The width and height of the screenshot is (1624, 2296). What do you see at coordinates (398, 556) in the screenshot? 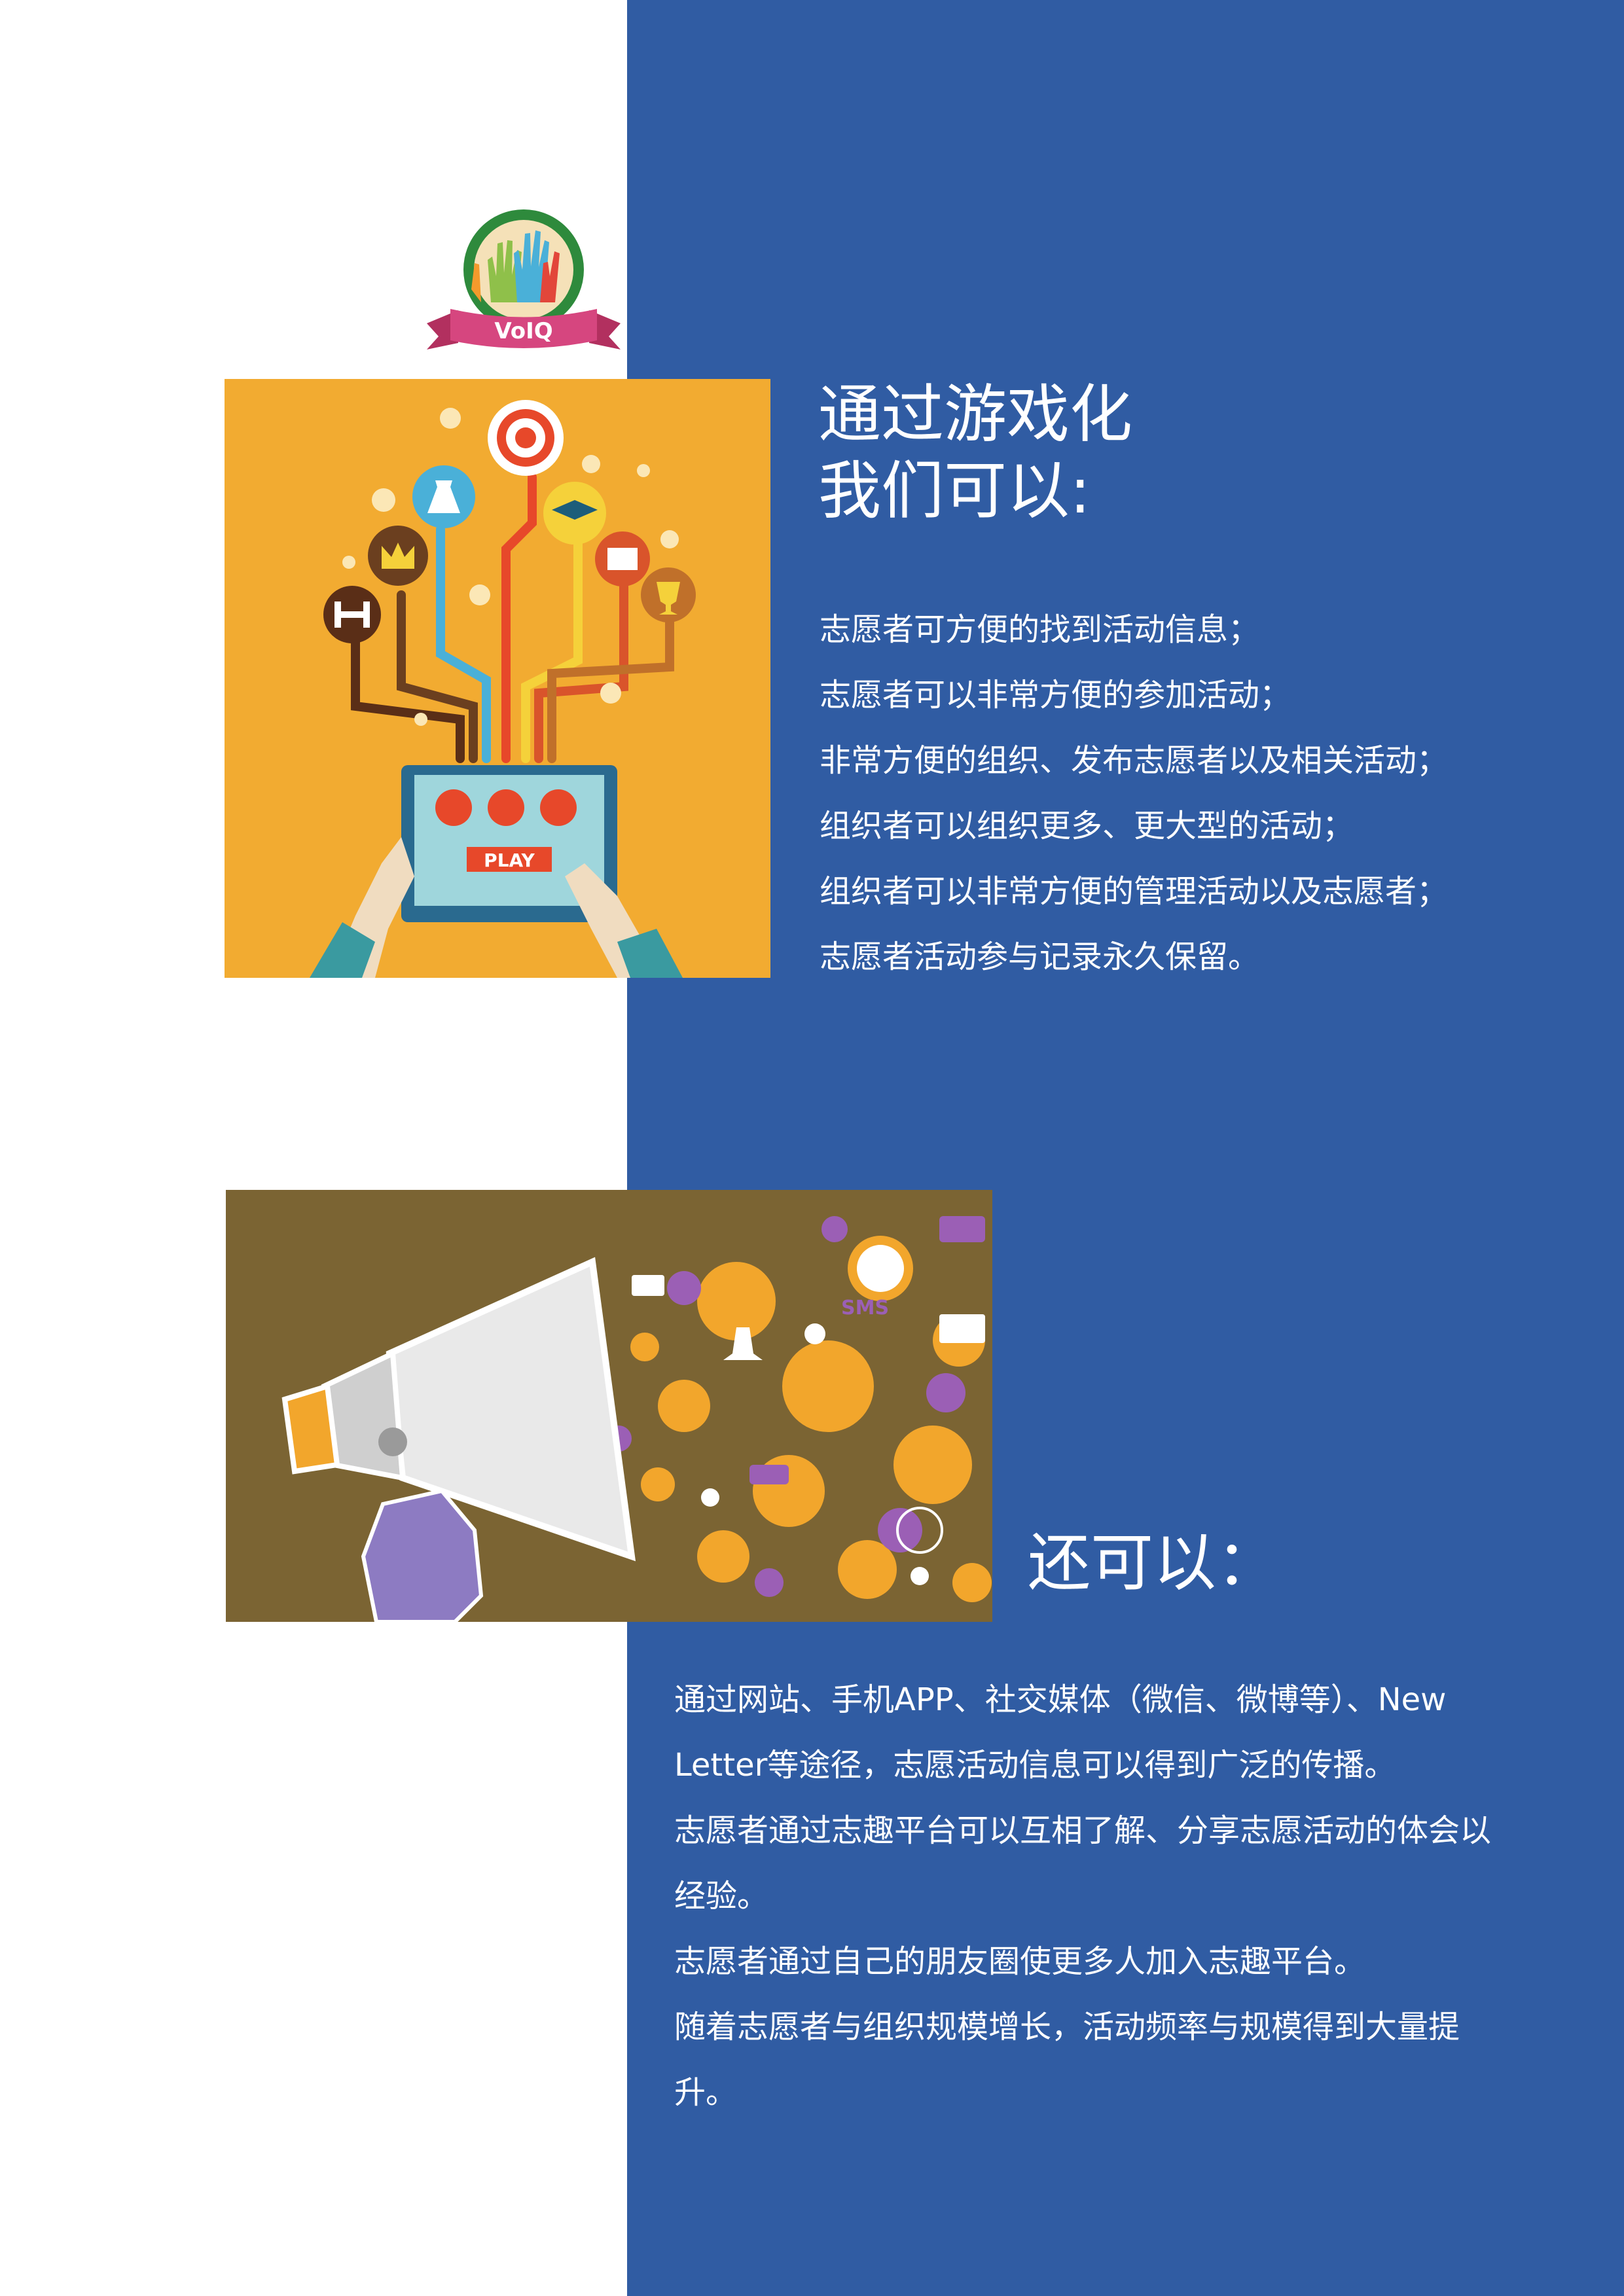
I see `crown-icon` at bounding box center [398, 556].